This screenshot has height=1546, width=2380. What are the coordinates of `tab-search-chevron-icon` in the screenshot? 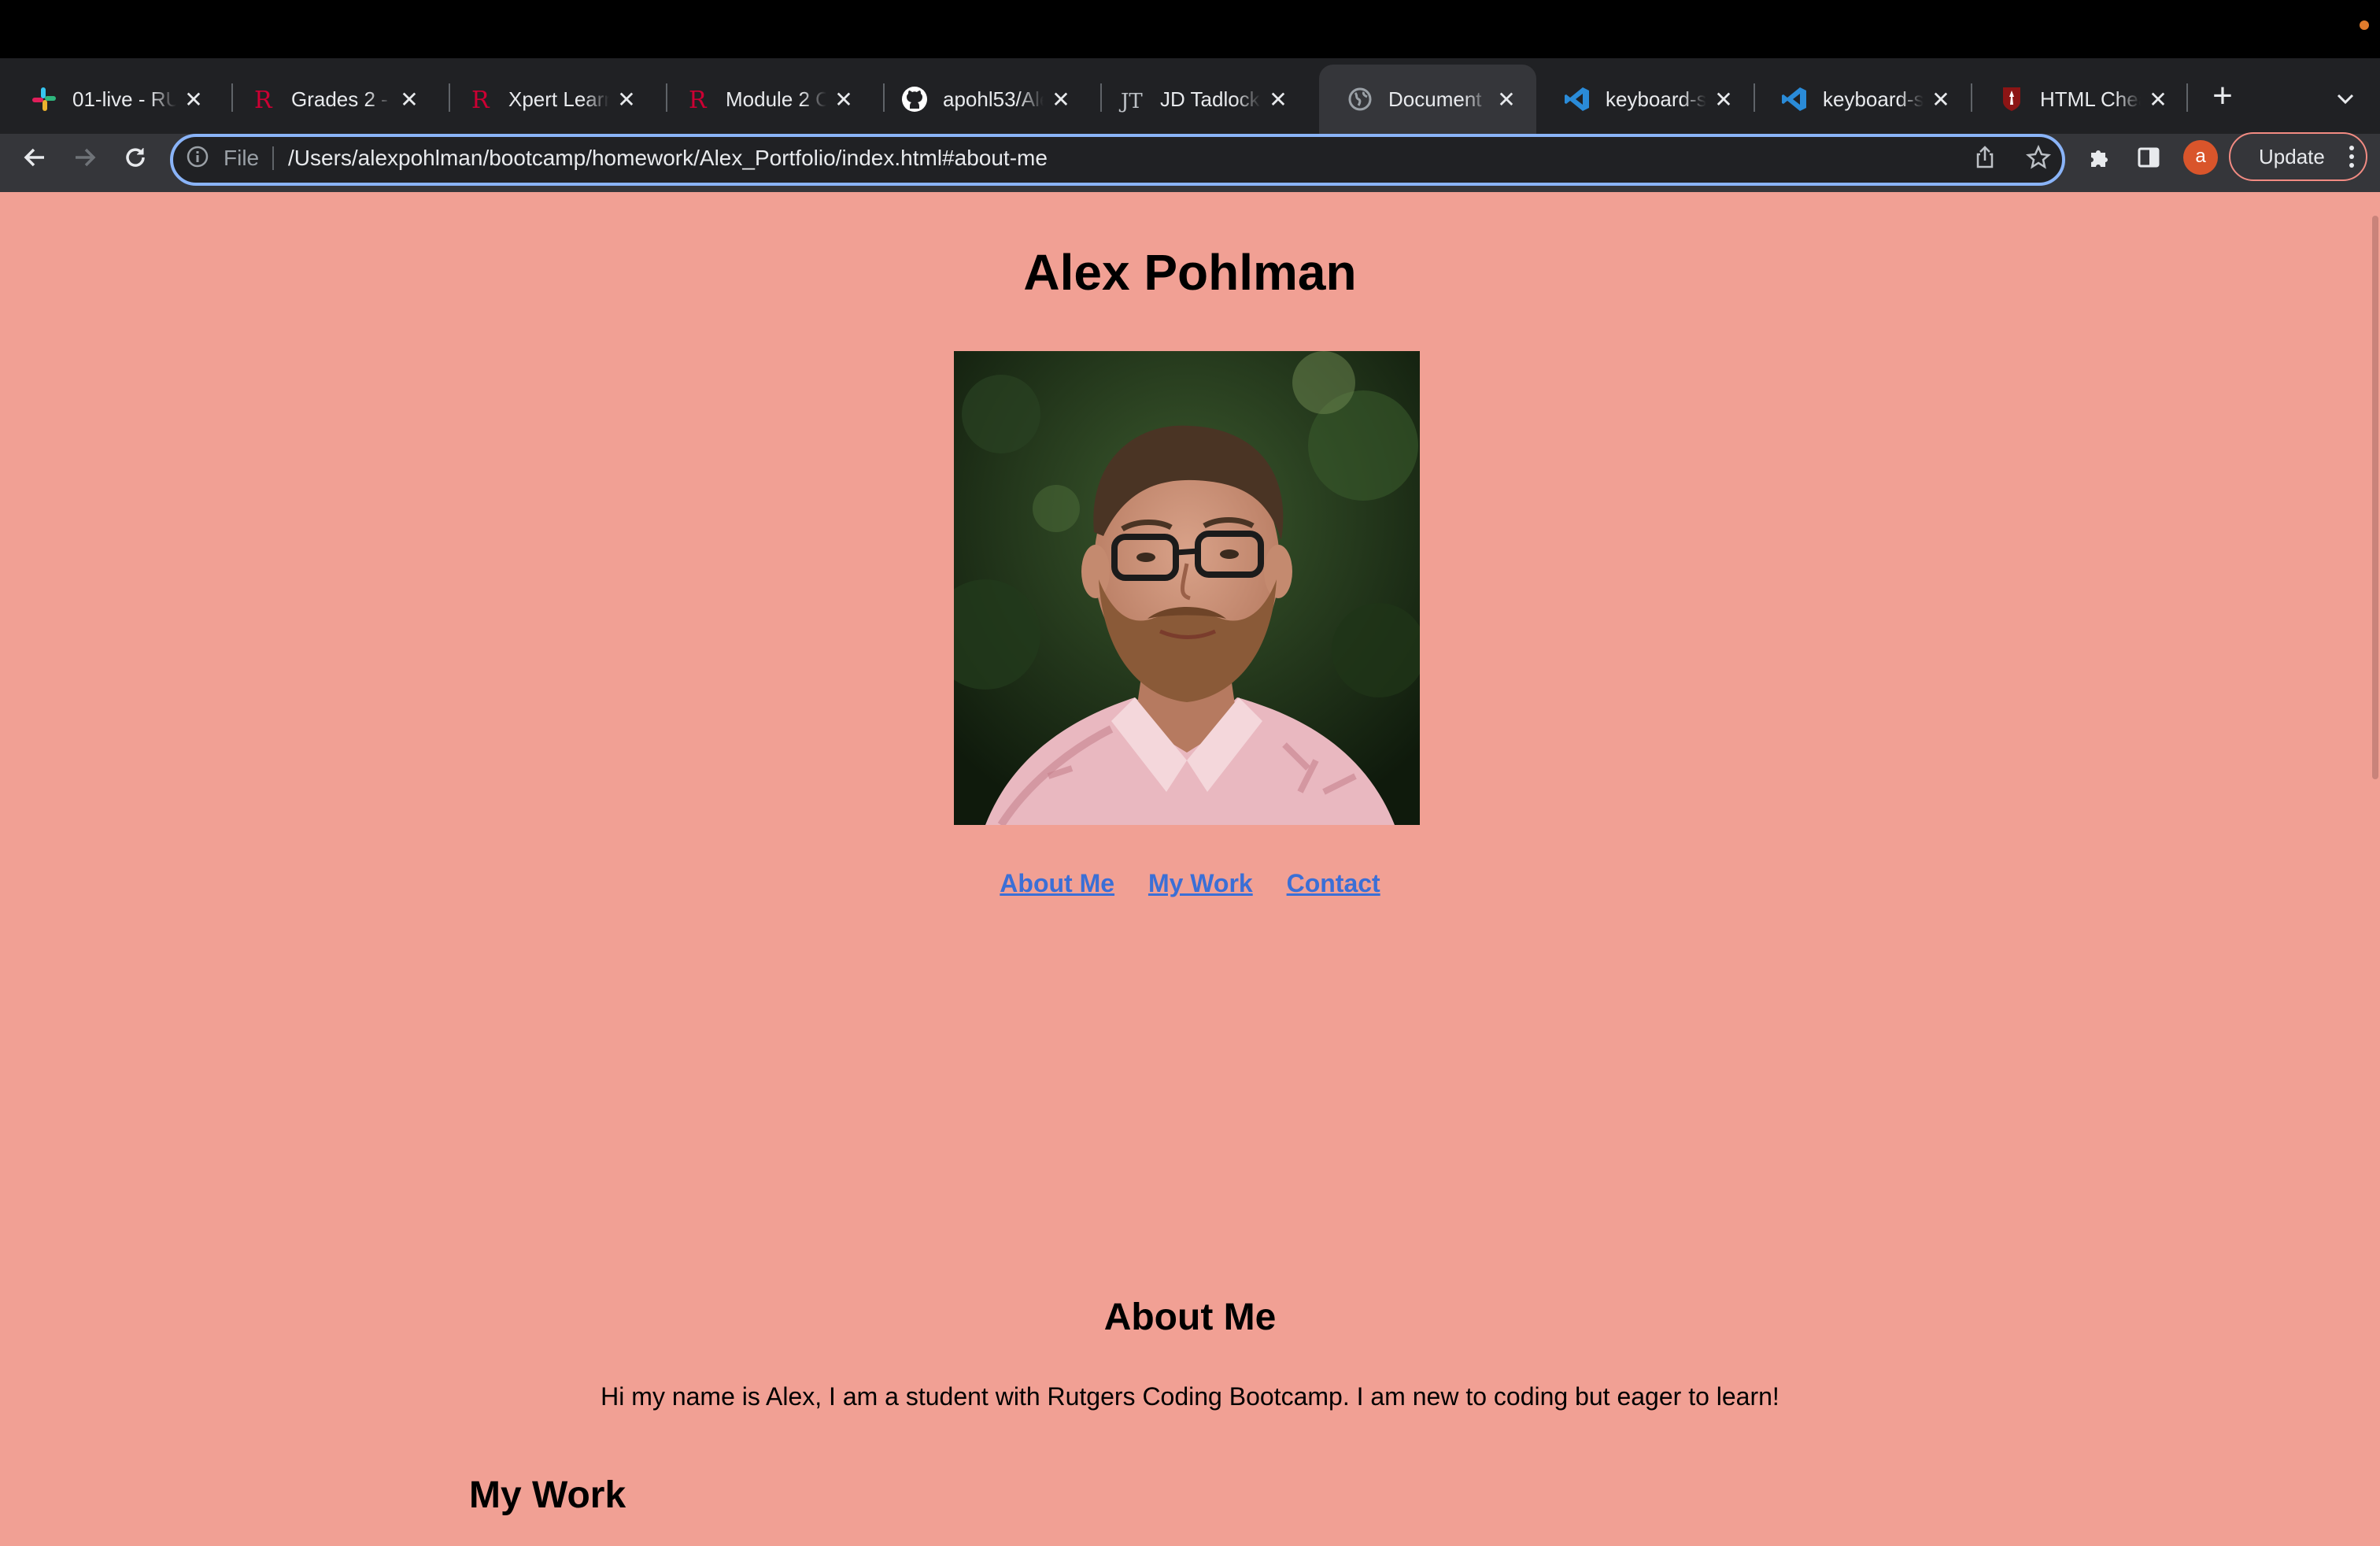 It's located at (2345, 99).